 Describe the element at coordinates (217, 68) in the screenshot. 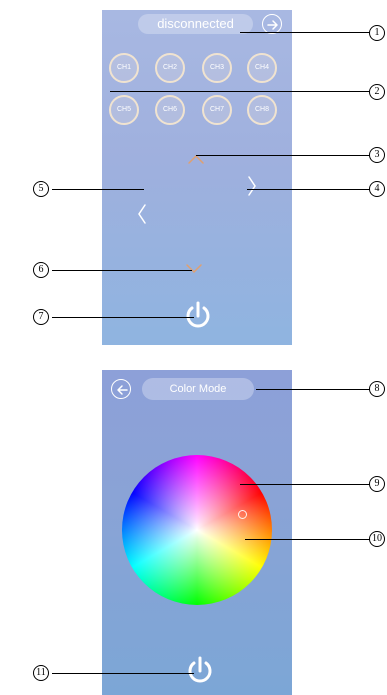

I see `channel-button-ch3: CH3` at that location.